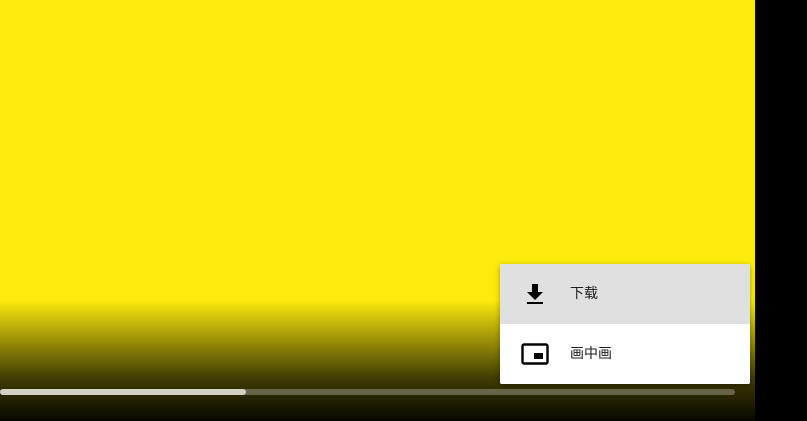 This screenshot has height=421, width=807. I want to click on menu-item-download: 下载, so click(625, 294).